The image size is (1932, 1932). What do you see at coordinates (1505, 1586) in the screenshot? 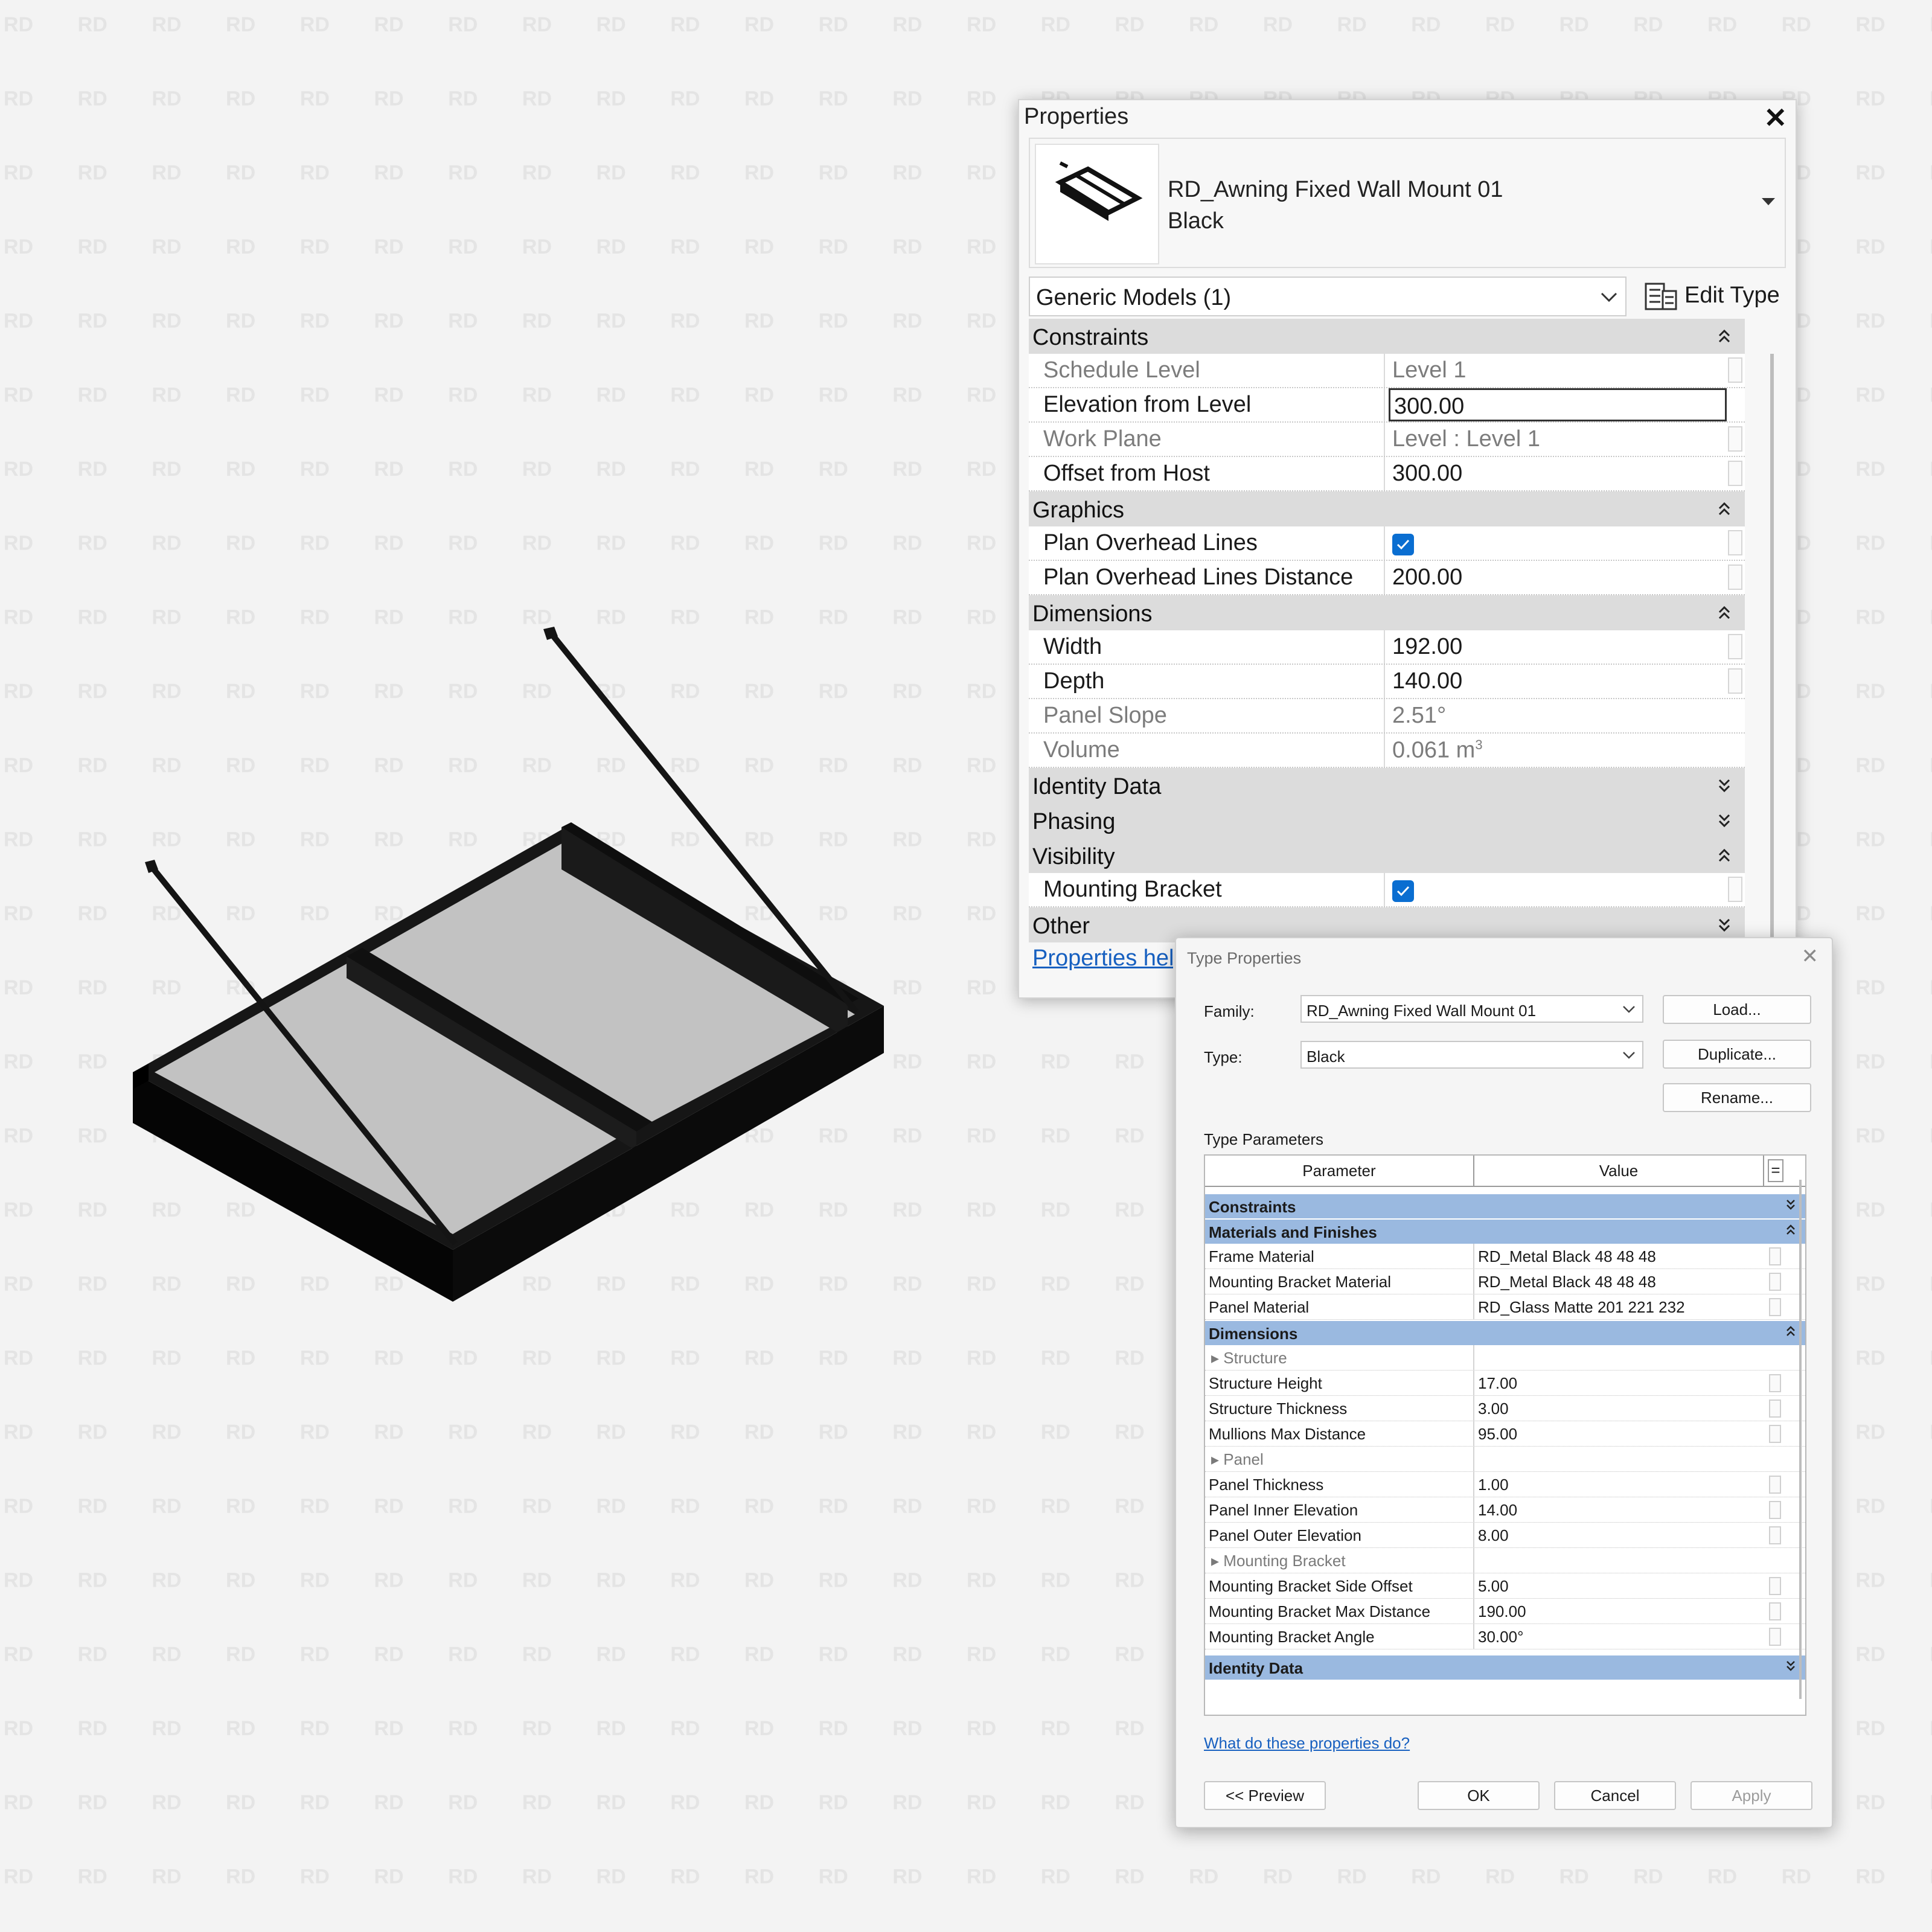
I see `tp-row-bracket-side-offset: Mounting Bracket Side Offset 5.00` at bounding box center [1505, 1586].